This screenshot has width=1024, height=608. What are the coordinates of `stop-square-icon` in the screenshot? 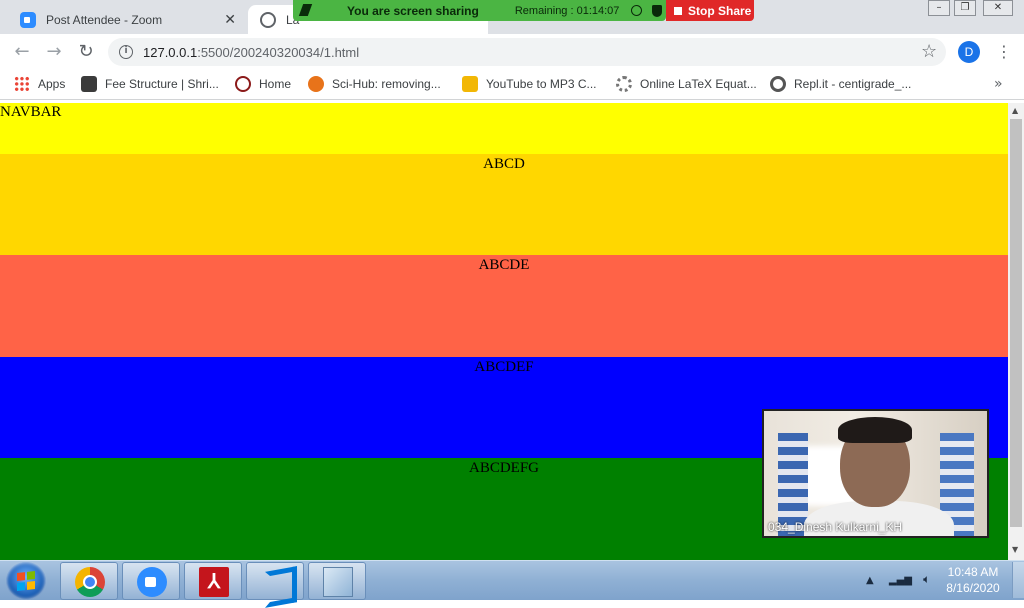 It's located at (678, 10).